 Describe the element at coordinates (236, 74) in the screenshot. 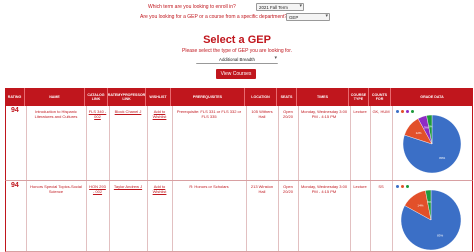

I see `view-courses-button: View Courses` at that location.